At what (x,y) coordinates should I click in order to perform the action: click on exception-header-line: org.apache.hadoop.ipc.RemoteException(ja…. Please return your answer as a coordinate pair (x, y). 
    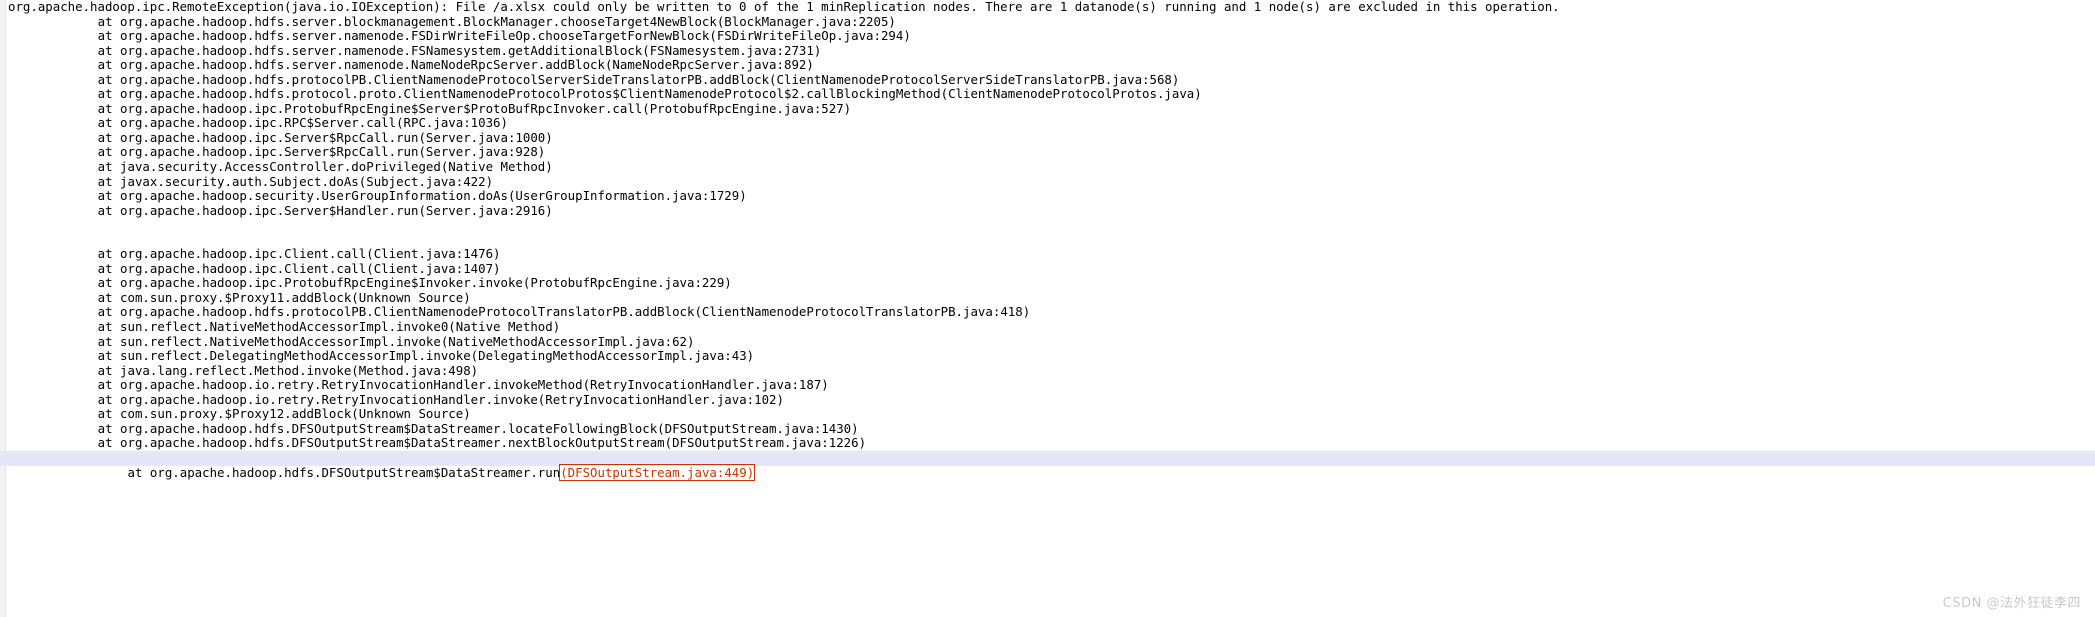
    Looking at the image, I should click on (784, 7).